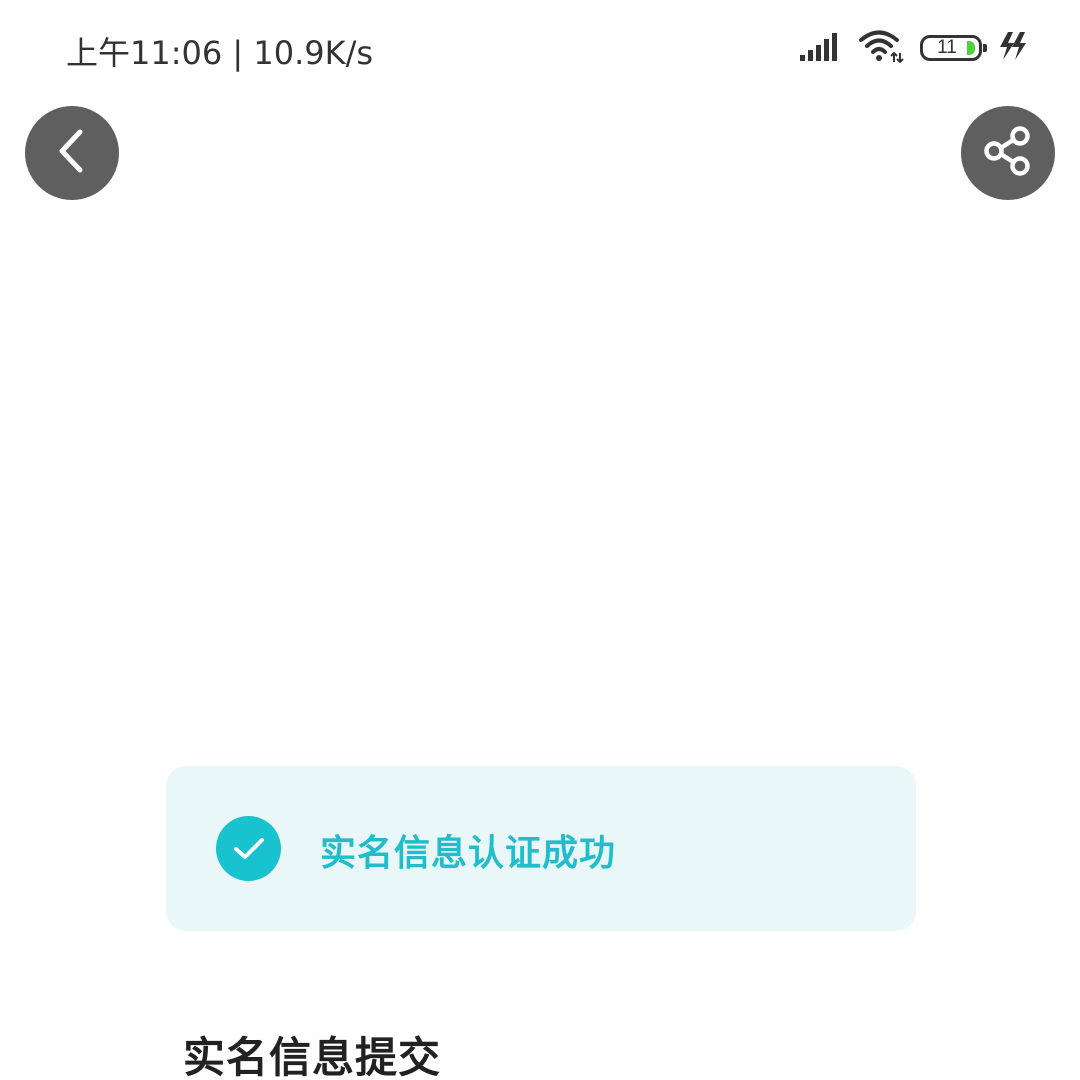  What do you see at coordinates (947, 47) in the screenshot?
I see `battery-level: 11` at bounding box center [947, 47].